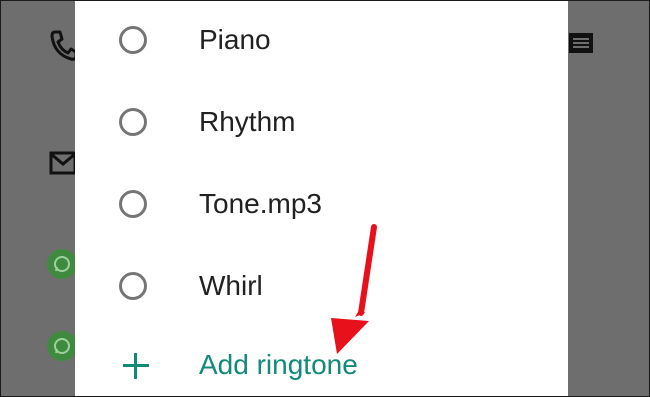 Image resolution: width=650 pixels, height=397 pixels. What do you see at coordinates (581, 43) in the screenshot?
I see `message-icon` at bounding box center [581, 43].